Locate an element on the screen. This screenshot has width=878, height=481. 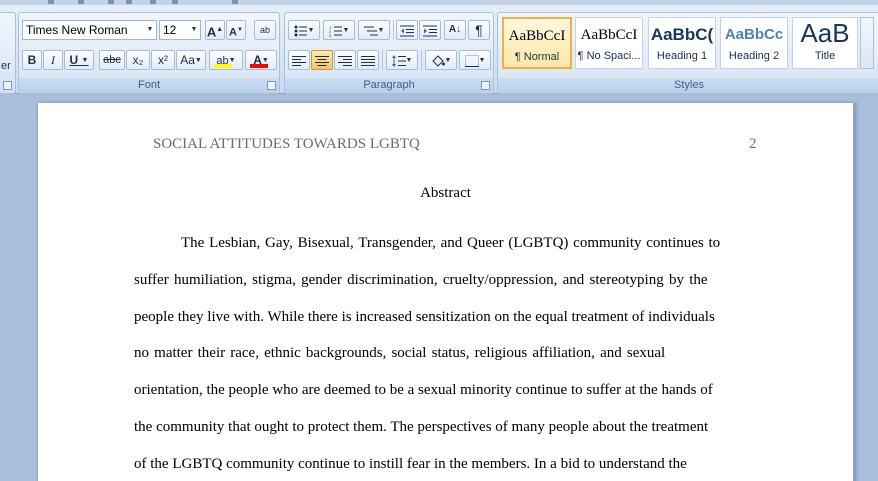
increase-indent-icon is located at coordinates (430, 31).